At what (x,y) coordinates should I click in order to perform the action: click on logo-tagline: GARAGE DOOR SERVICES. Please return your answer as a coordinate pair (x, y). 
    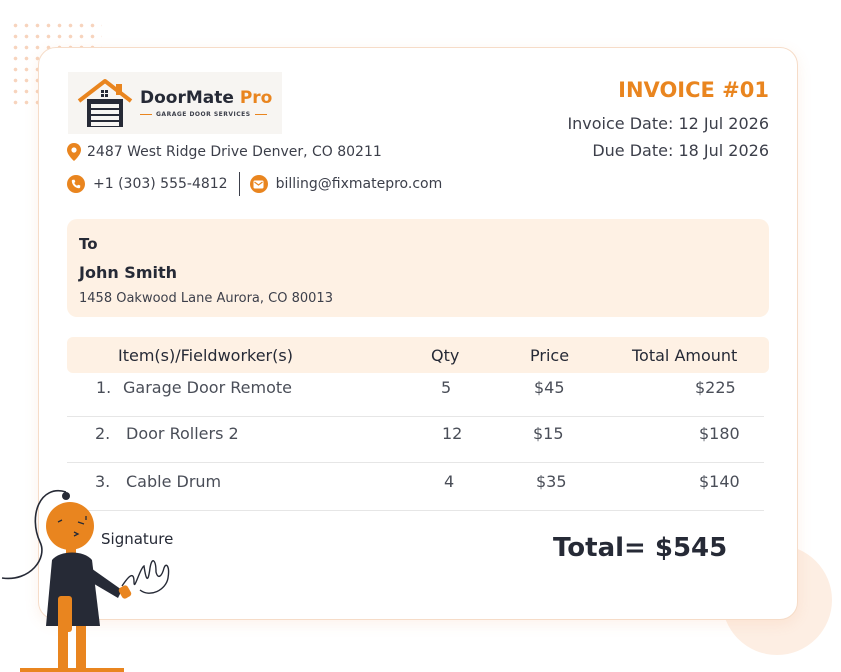
    Looking at the image, I should click on (206, 114).